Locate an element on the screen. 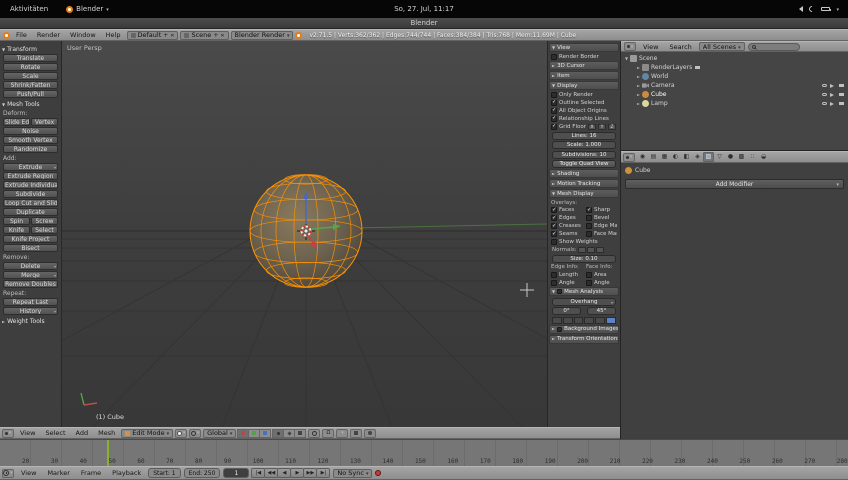 The width and height of the screenshot is (848, 480). end-frame-field: End: 250 is located at coordinates (202, 473).